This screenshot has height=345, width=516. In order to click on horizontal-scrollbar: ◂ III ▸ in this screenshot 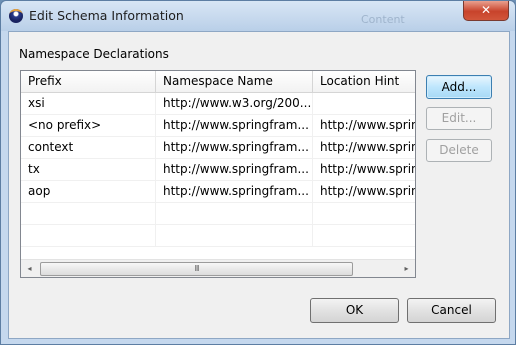, I will do `click(218, 268)`.